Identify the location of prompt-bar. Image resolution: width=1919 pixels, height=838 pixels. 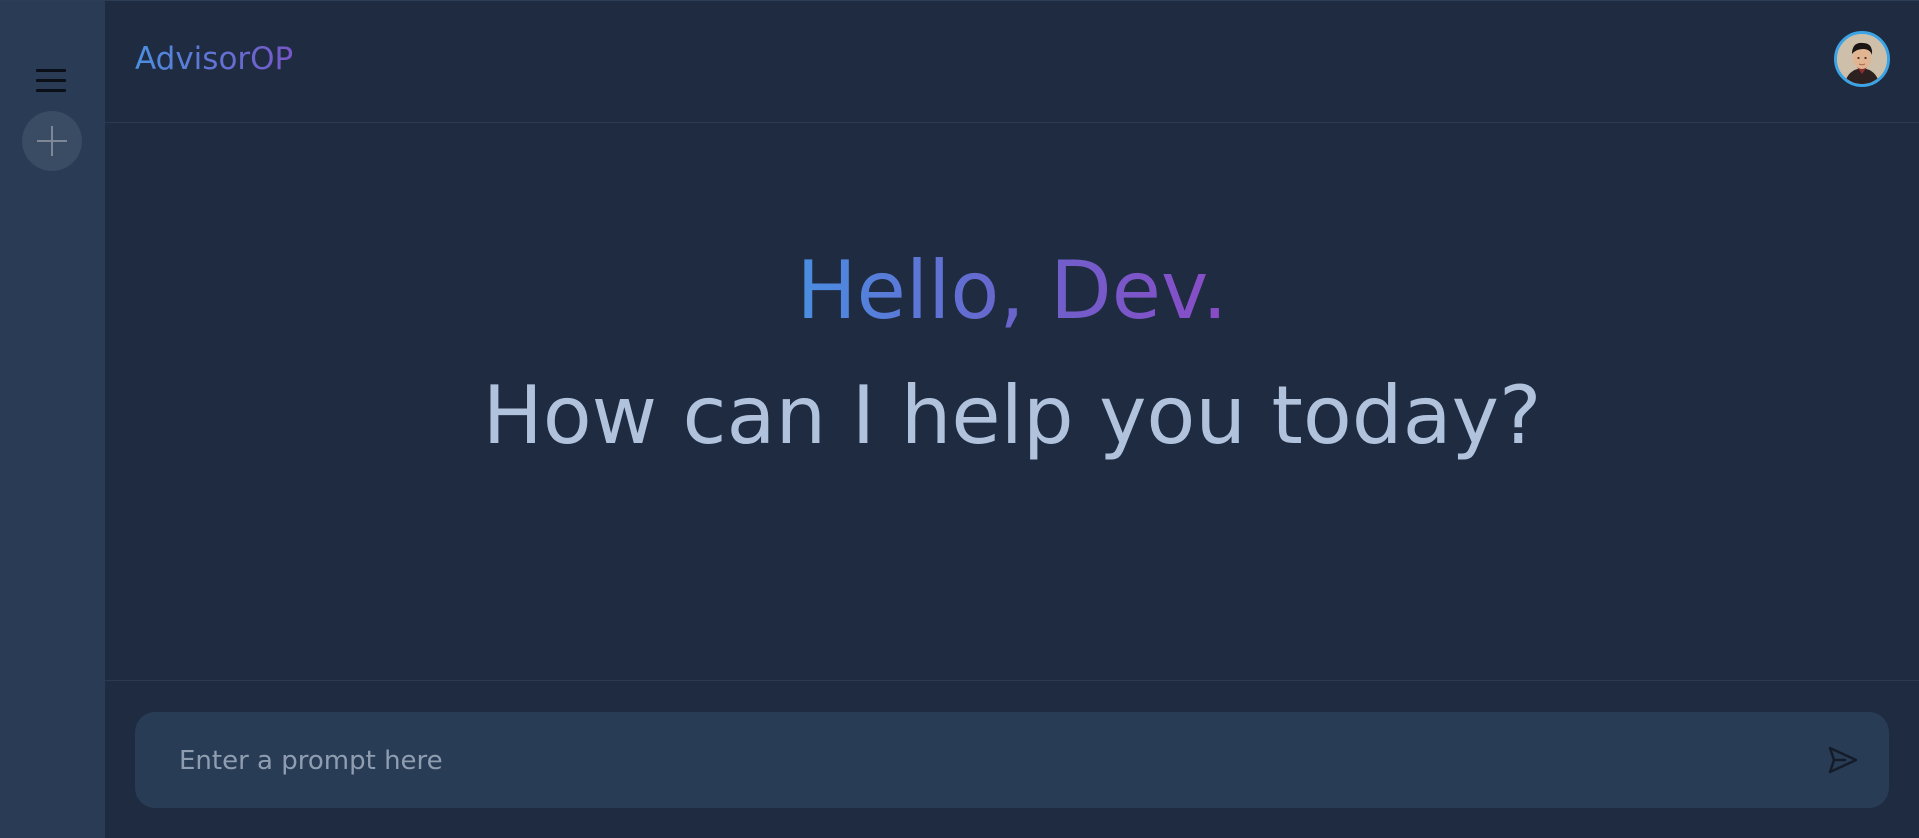
(1012, 761).